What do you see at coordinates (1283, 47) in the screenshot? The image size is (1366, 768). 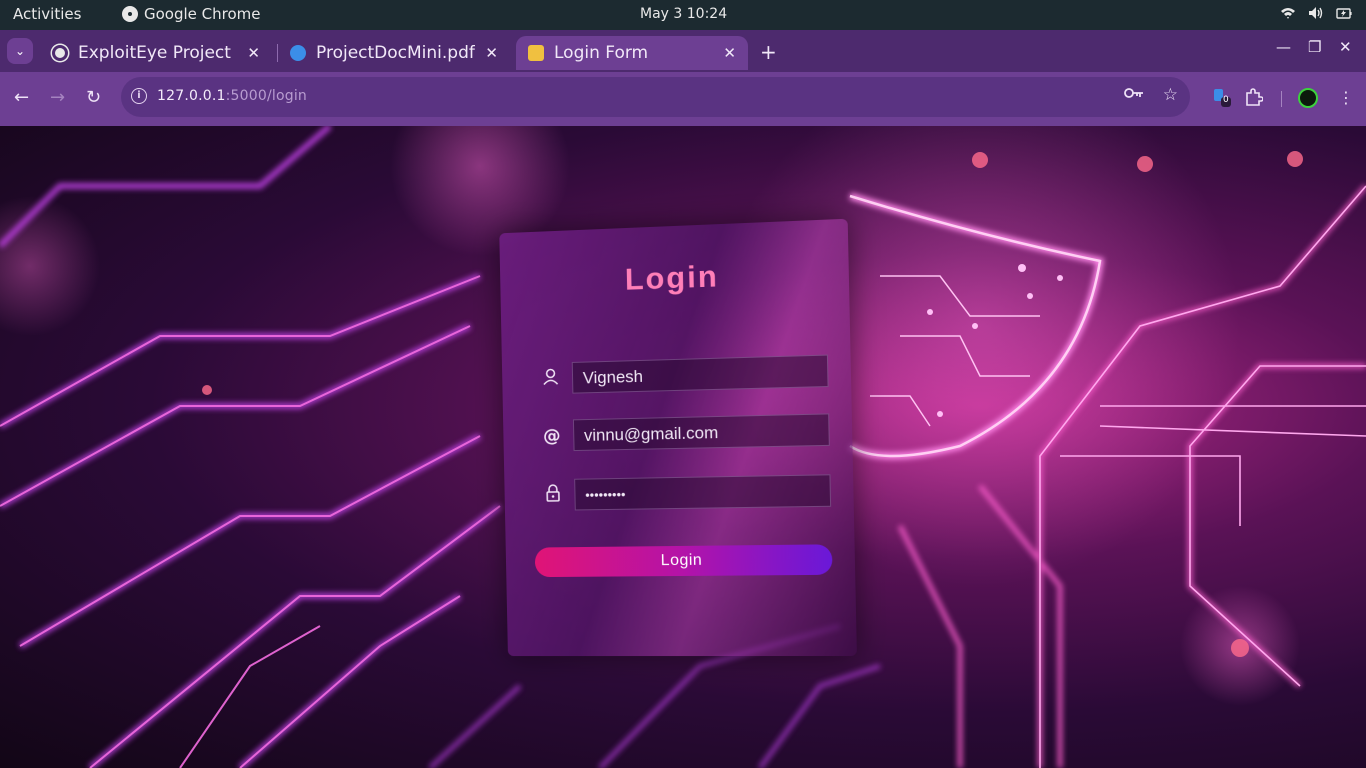 I see `minimize-icon: —` at bounding box center [1283, 47].